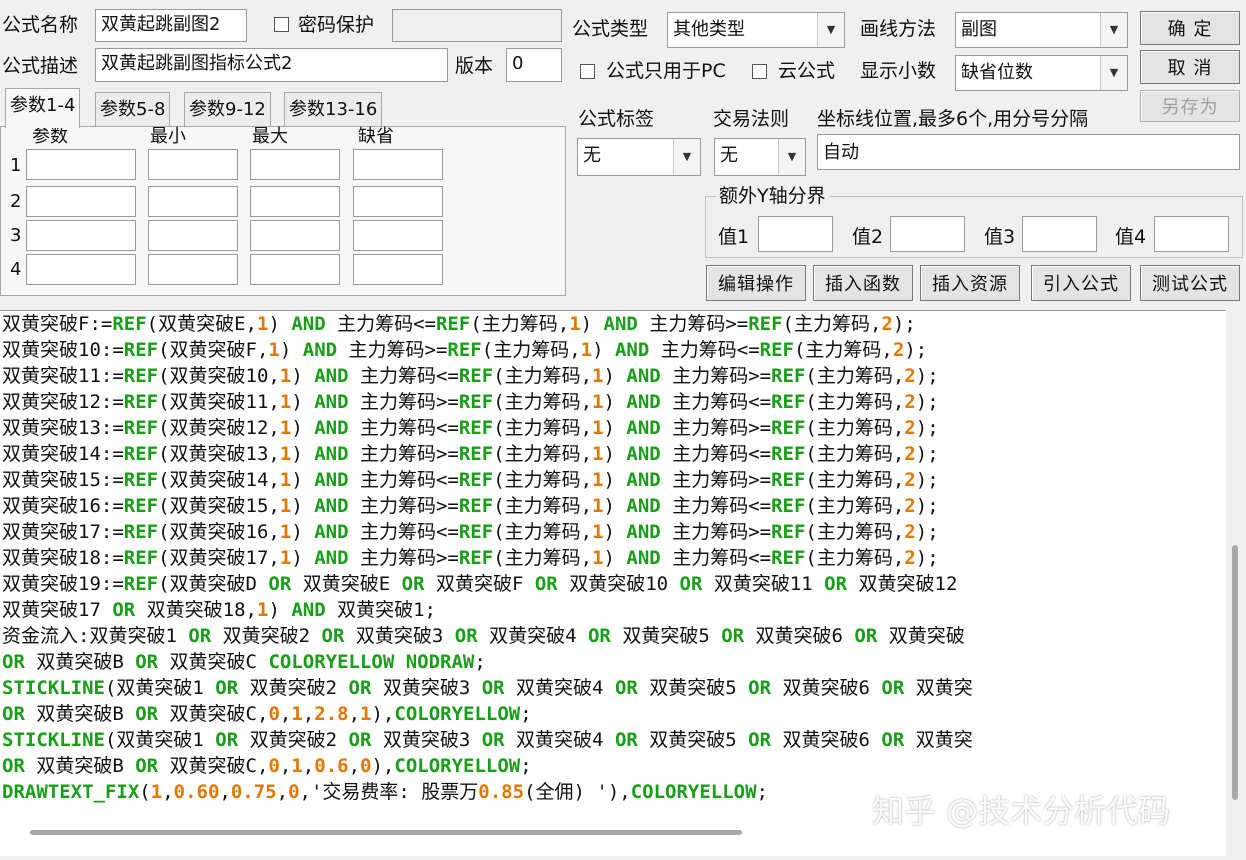 This screenshot has height=860, width=1246. I want to click on save-as-button: 另存为, so click(1190, 106).